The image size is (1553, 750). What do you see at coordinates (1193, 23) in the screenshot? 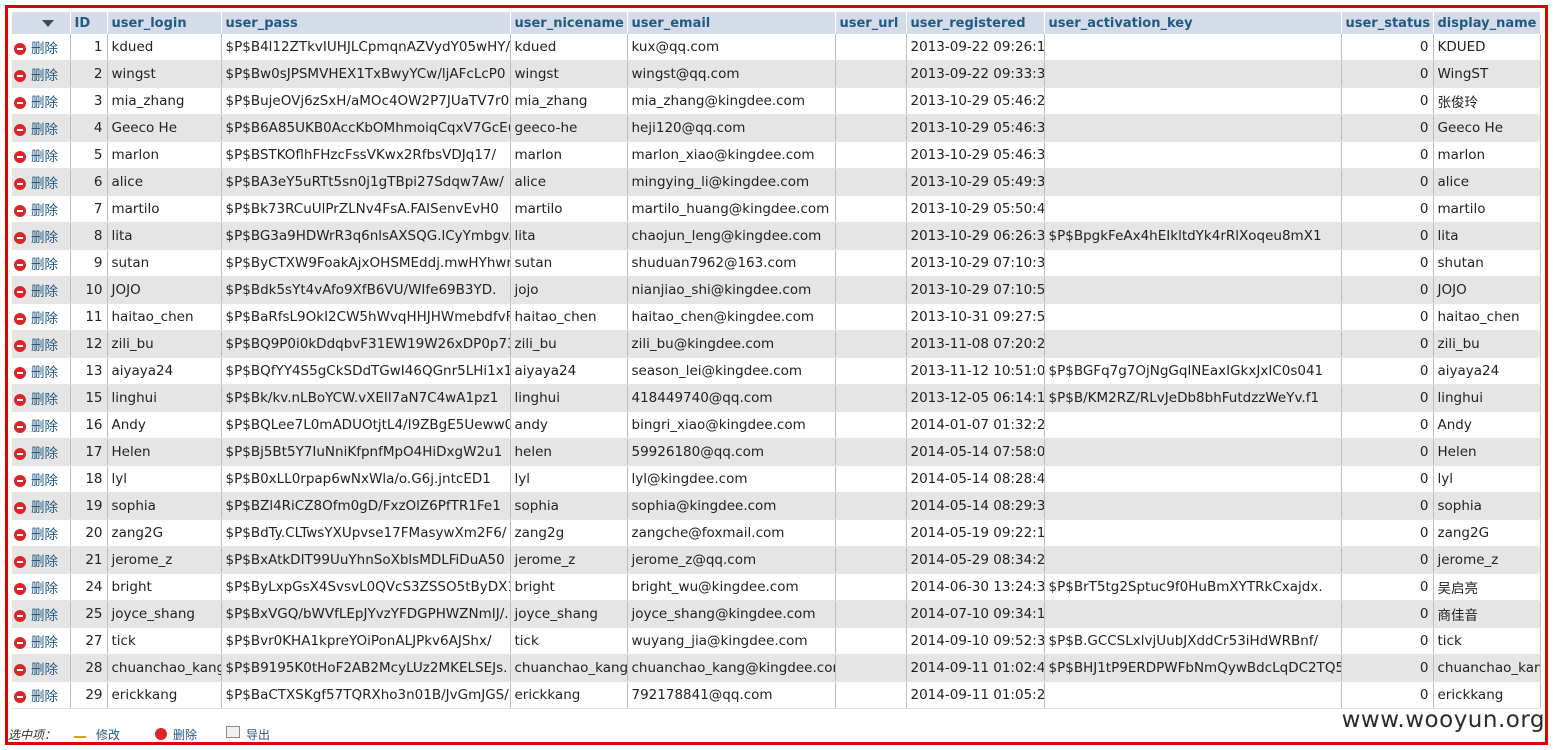
I see `column-header-user-activation-key: user_activation_key` at bounding box center [1193, 23].